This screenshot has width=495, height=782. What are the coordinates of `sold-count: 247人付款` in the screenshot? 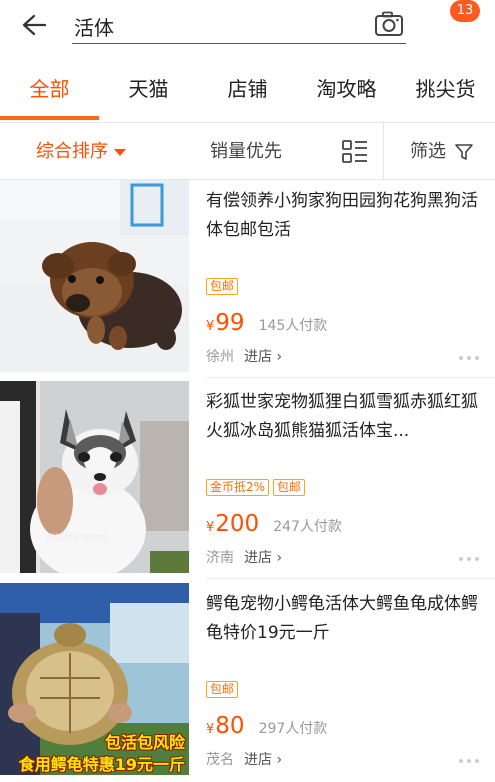 It's located at (307, 527).